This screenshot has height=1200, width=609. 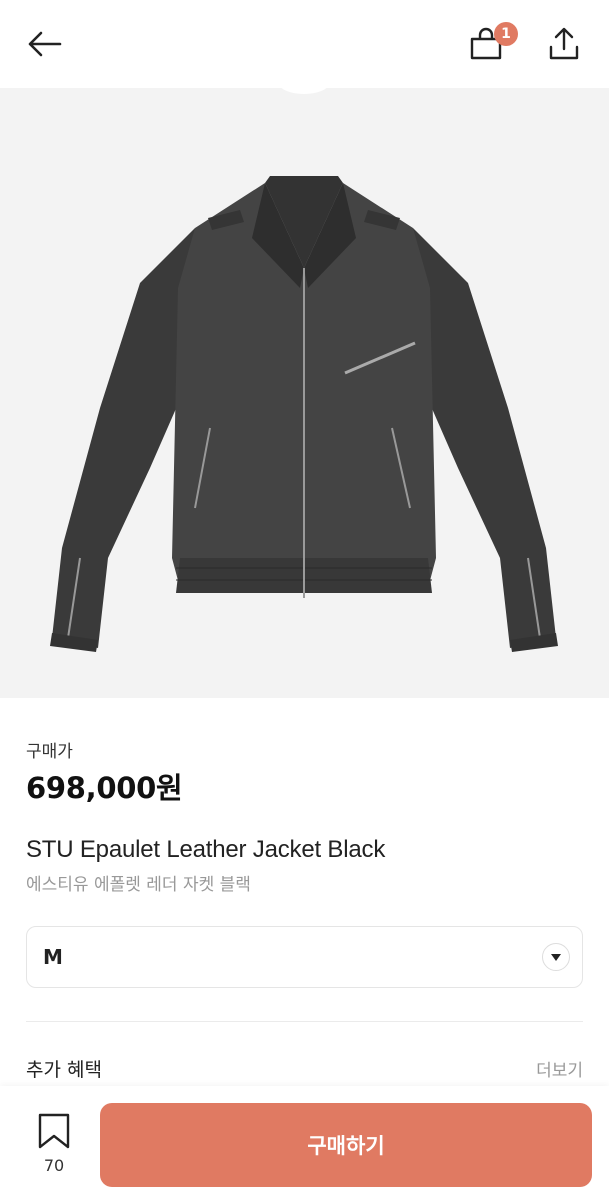 What do you see at coordinates (506, 34) in the screenshot?
I see `cart-count-badge: 1` at bounding box center [506, 34].